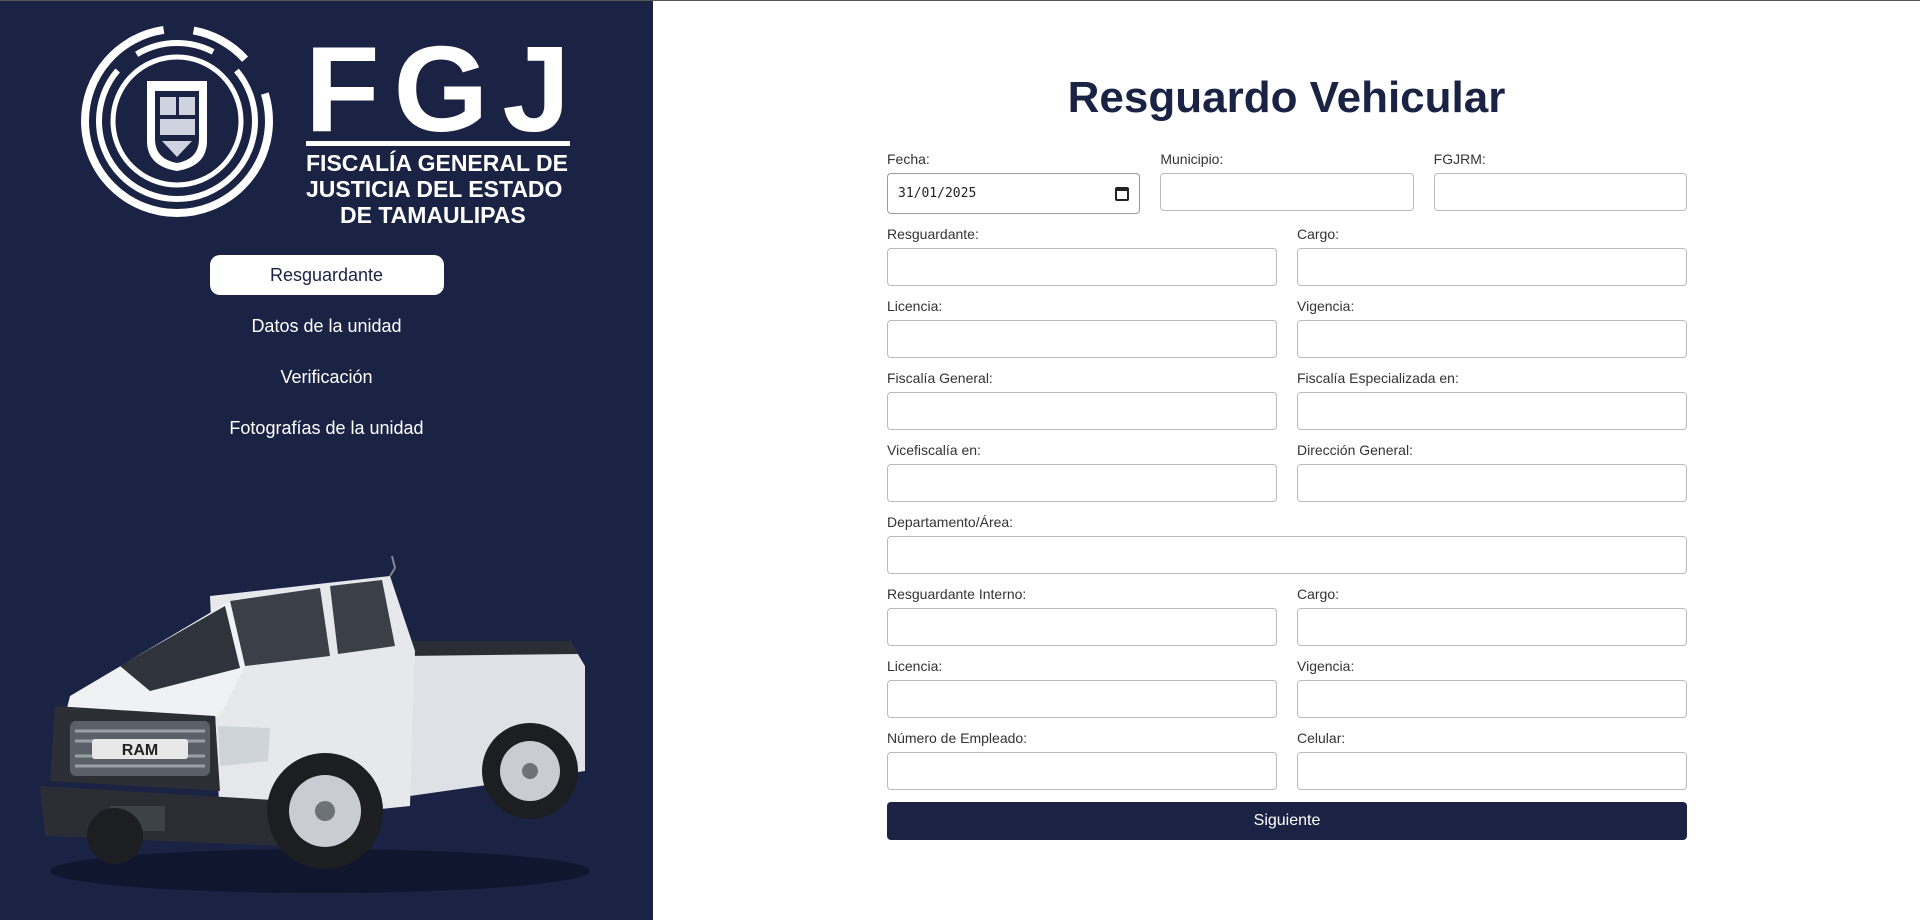  What do you see at coordinates (1492, 627) in the screenshot?
I see `cargo-interno-input` at bounding box center [1492, 627].